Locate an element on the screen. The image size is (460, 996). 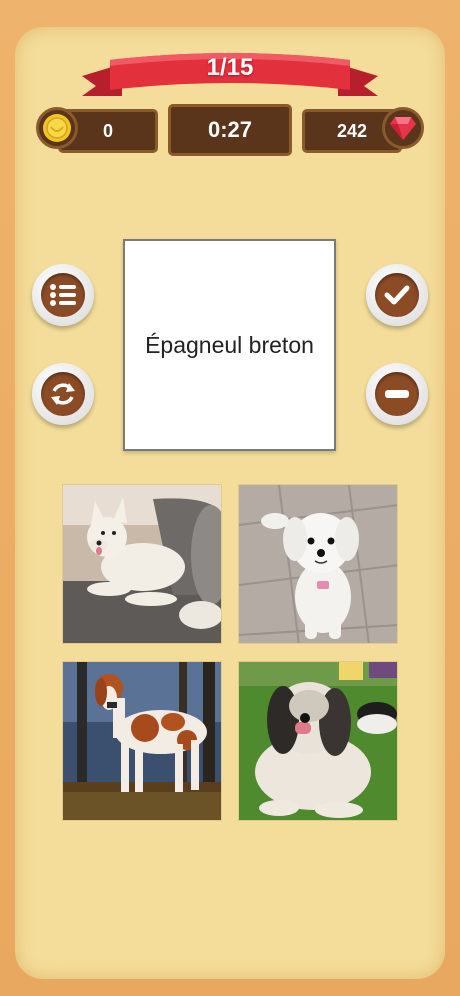
gem-icon is located at coordinates (403, 128).